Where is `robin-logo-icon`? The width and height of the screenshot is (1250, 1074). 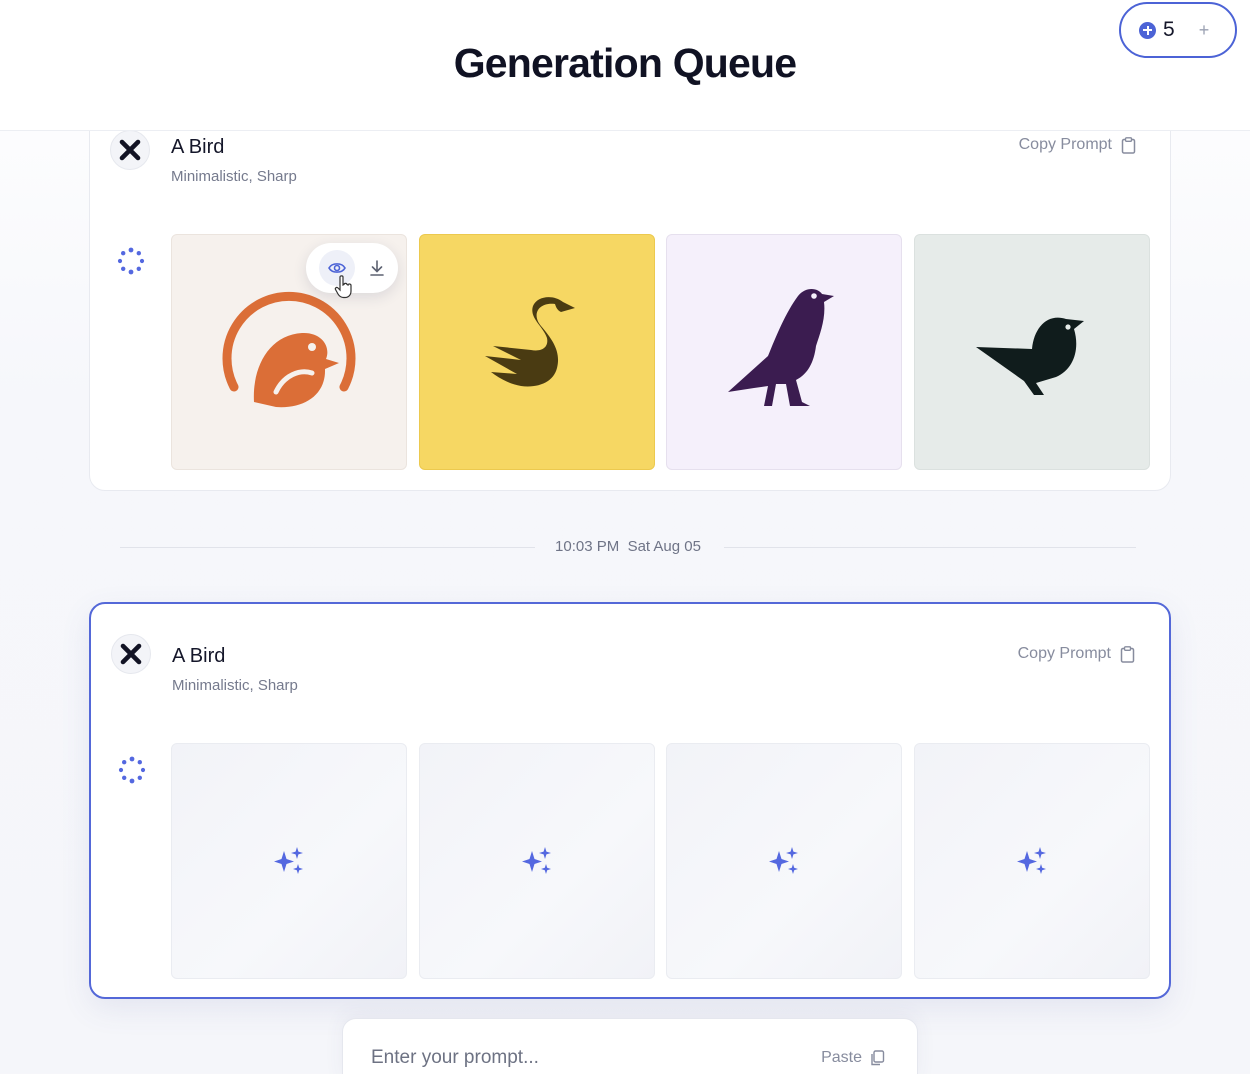
robin-logo-icon is located at coordinates (289, 349).